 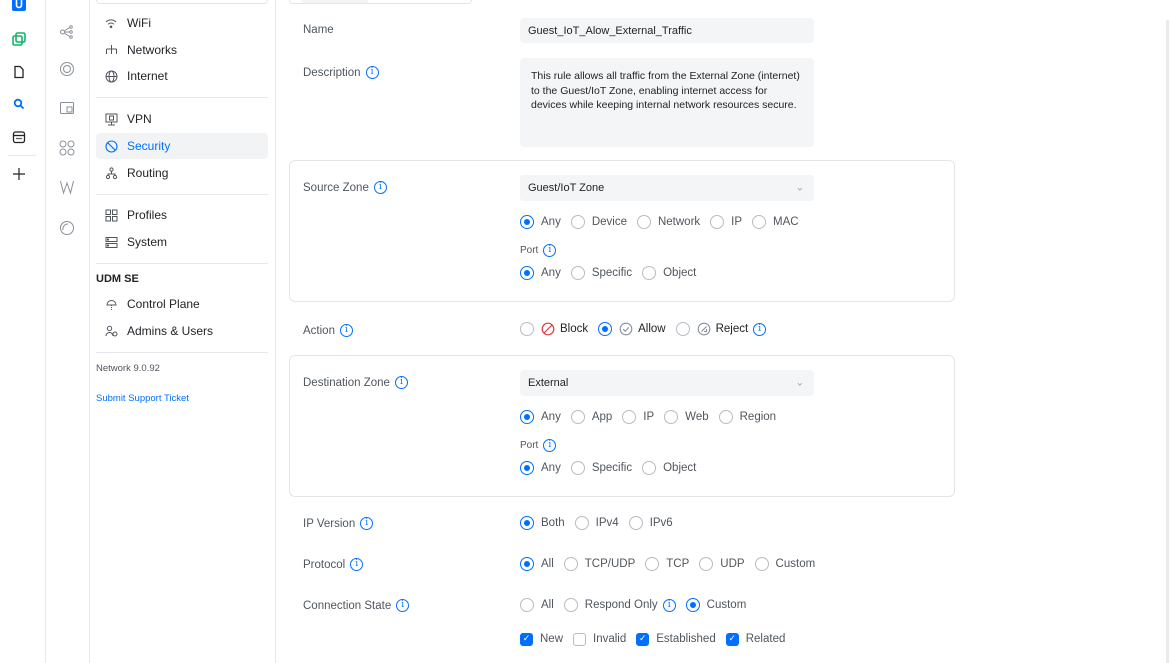 I want to click on source-option-mac: MAC, so click(x=775, y=222).